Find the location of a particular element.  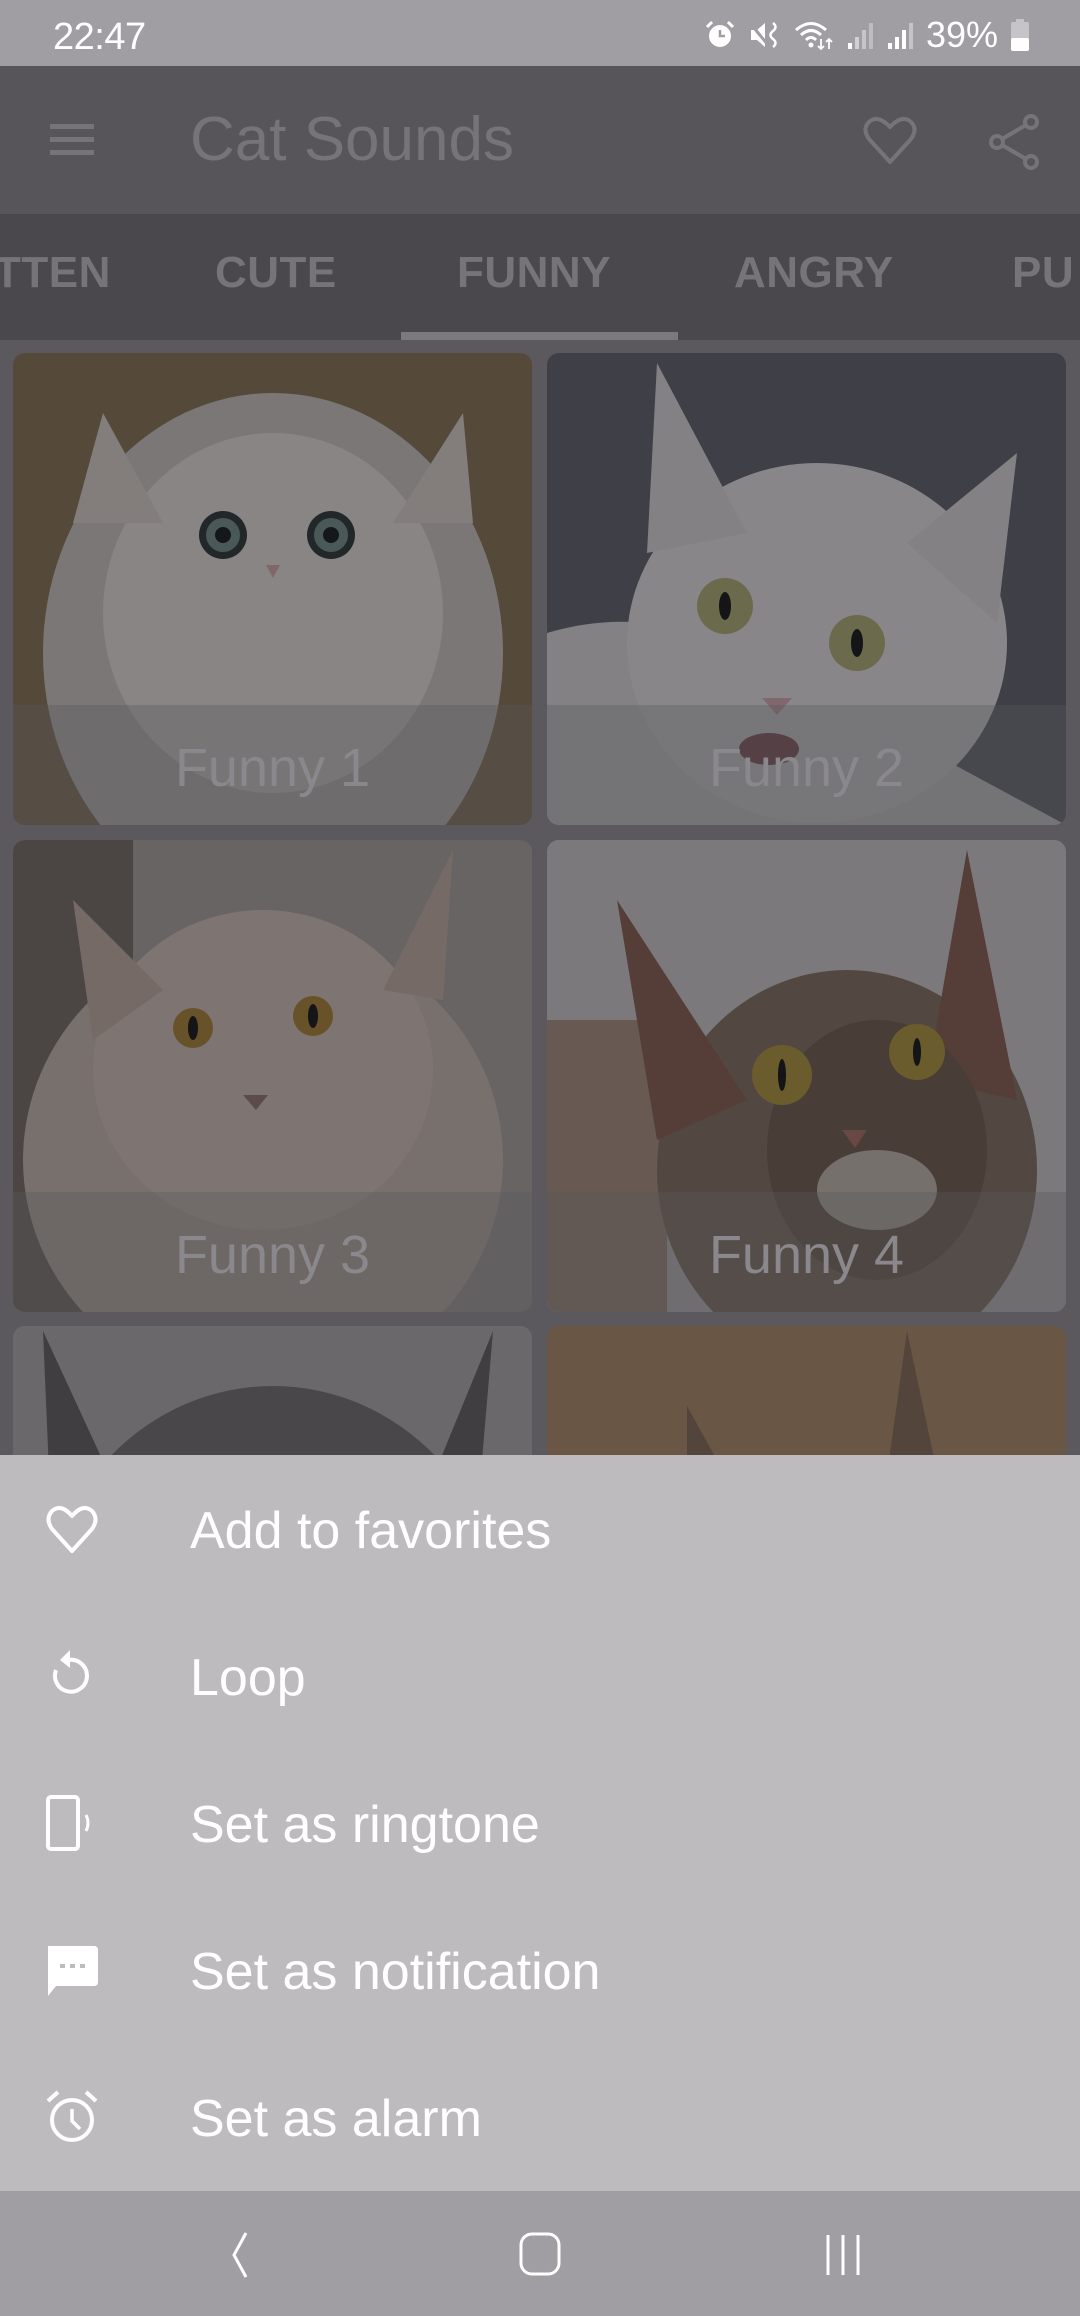

battery-icon is located at coordinates (1020, 35).